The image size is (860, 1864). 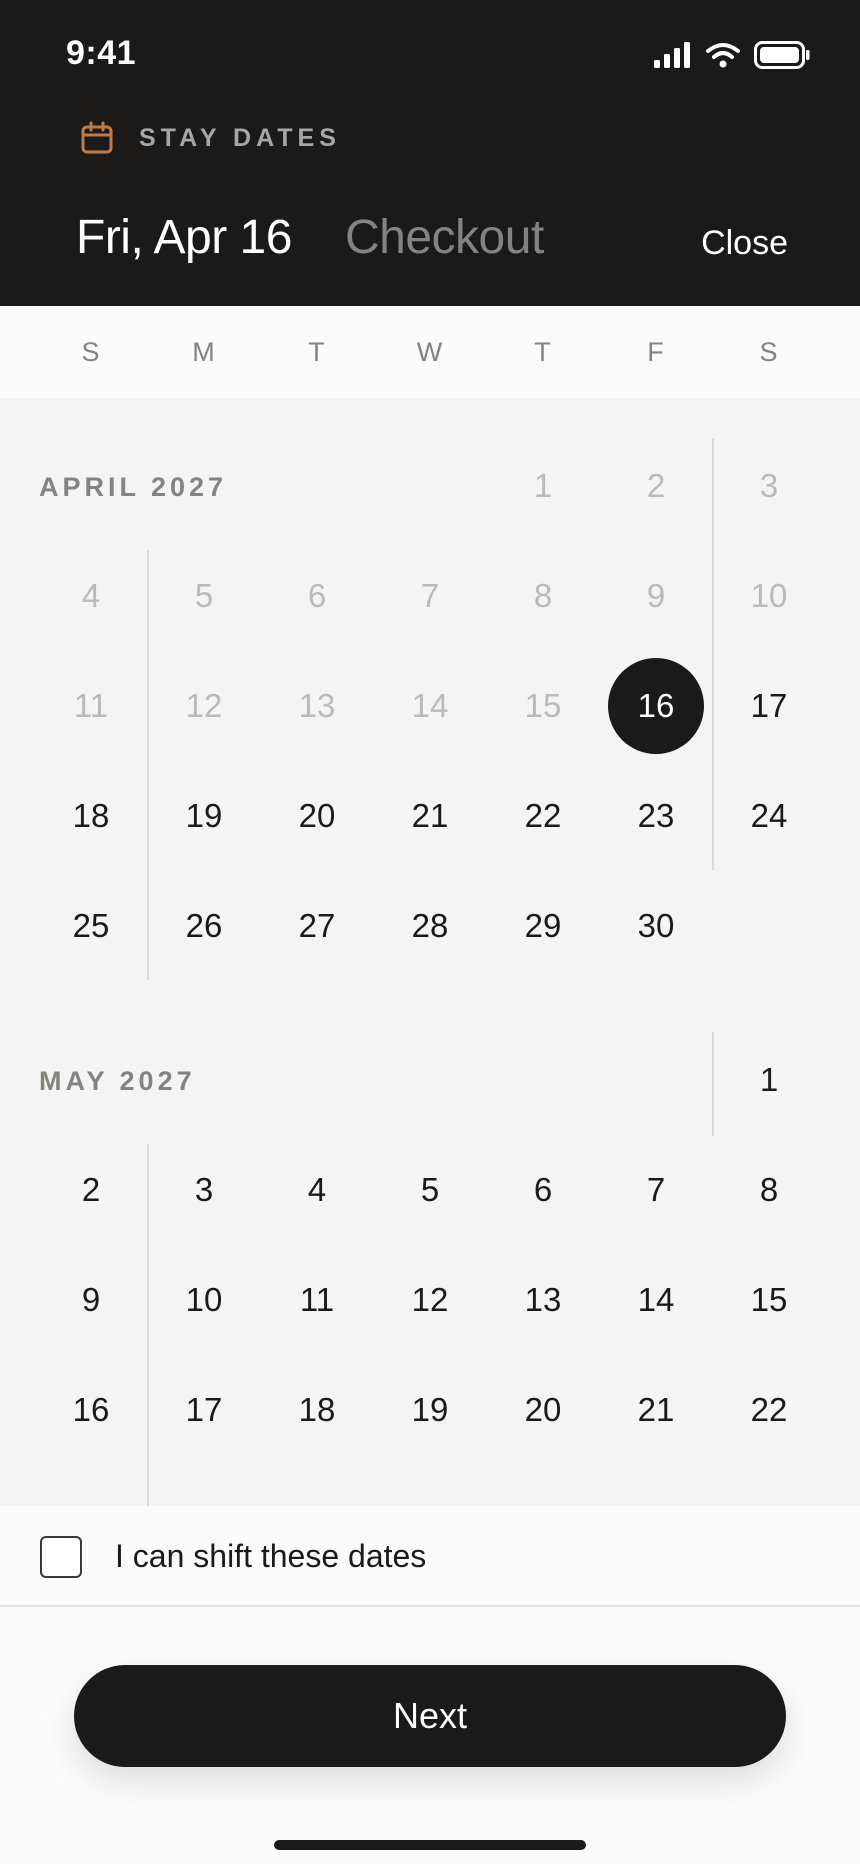 What do you see at coordinates (656, 926) in the screenshot?
I see `day-cell: 30` at bounding box center [656, 926].